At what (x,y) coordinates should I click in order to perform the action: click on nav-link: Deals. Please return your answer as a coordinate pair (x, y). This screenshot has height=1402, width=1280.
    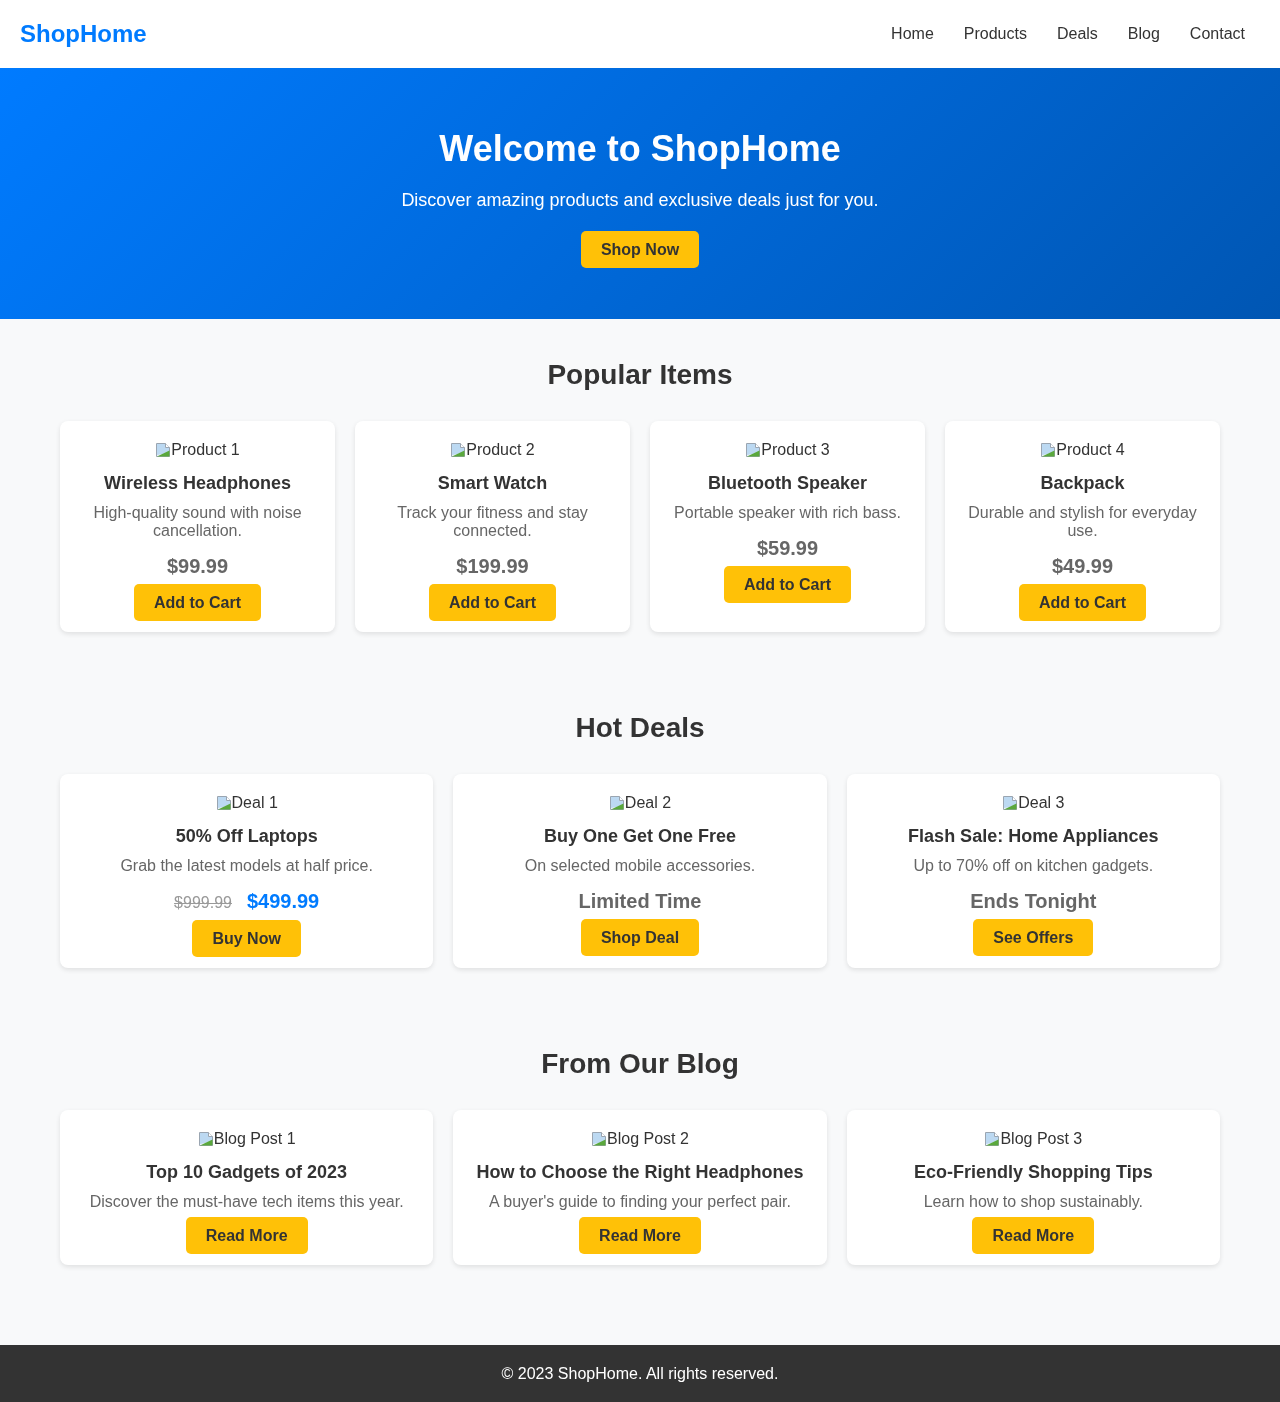
    Looking at the image, I should click on (1077, 34).